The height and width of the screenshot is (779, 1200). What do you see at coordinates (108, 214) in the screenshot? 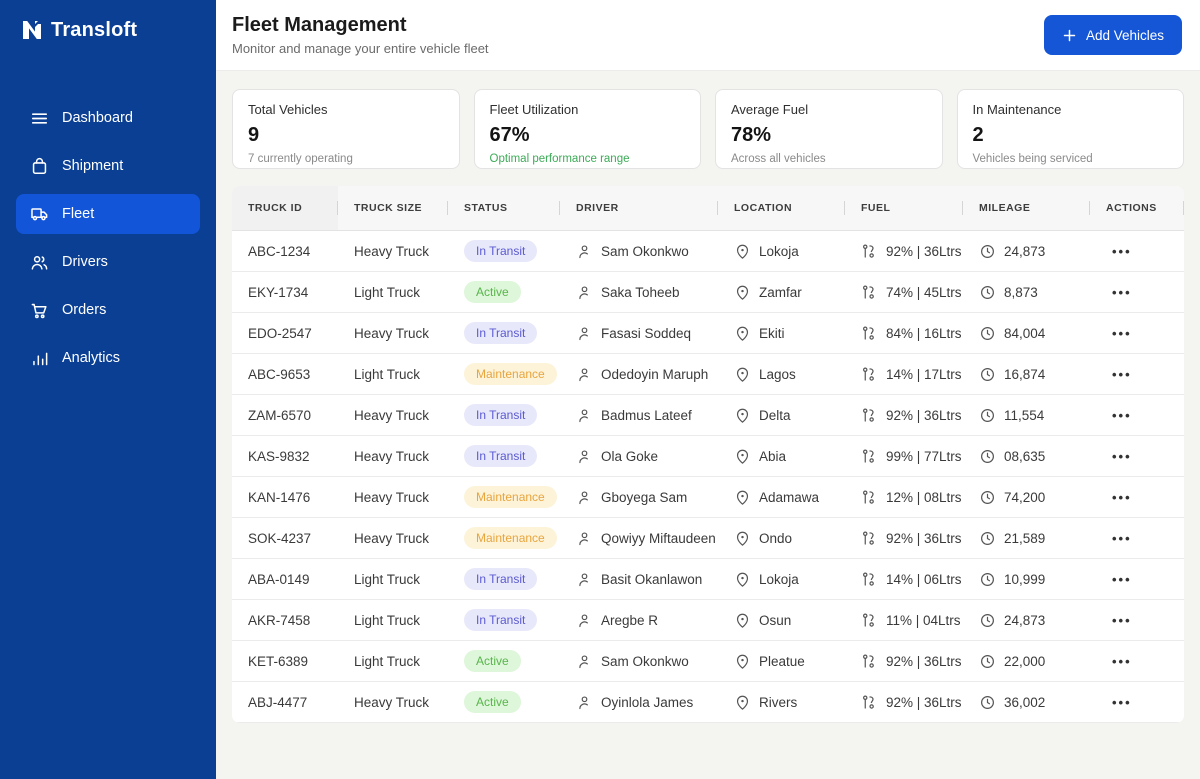
I see `sidebar-item-fleet: Fleet` at bounding box center [108, 214].